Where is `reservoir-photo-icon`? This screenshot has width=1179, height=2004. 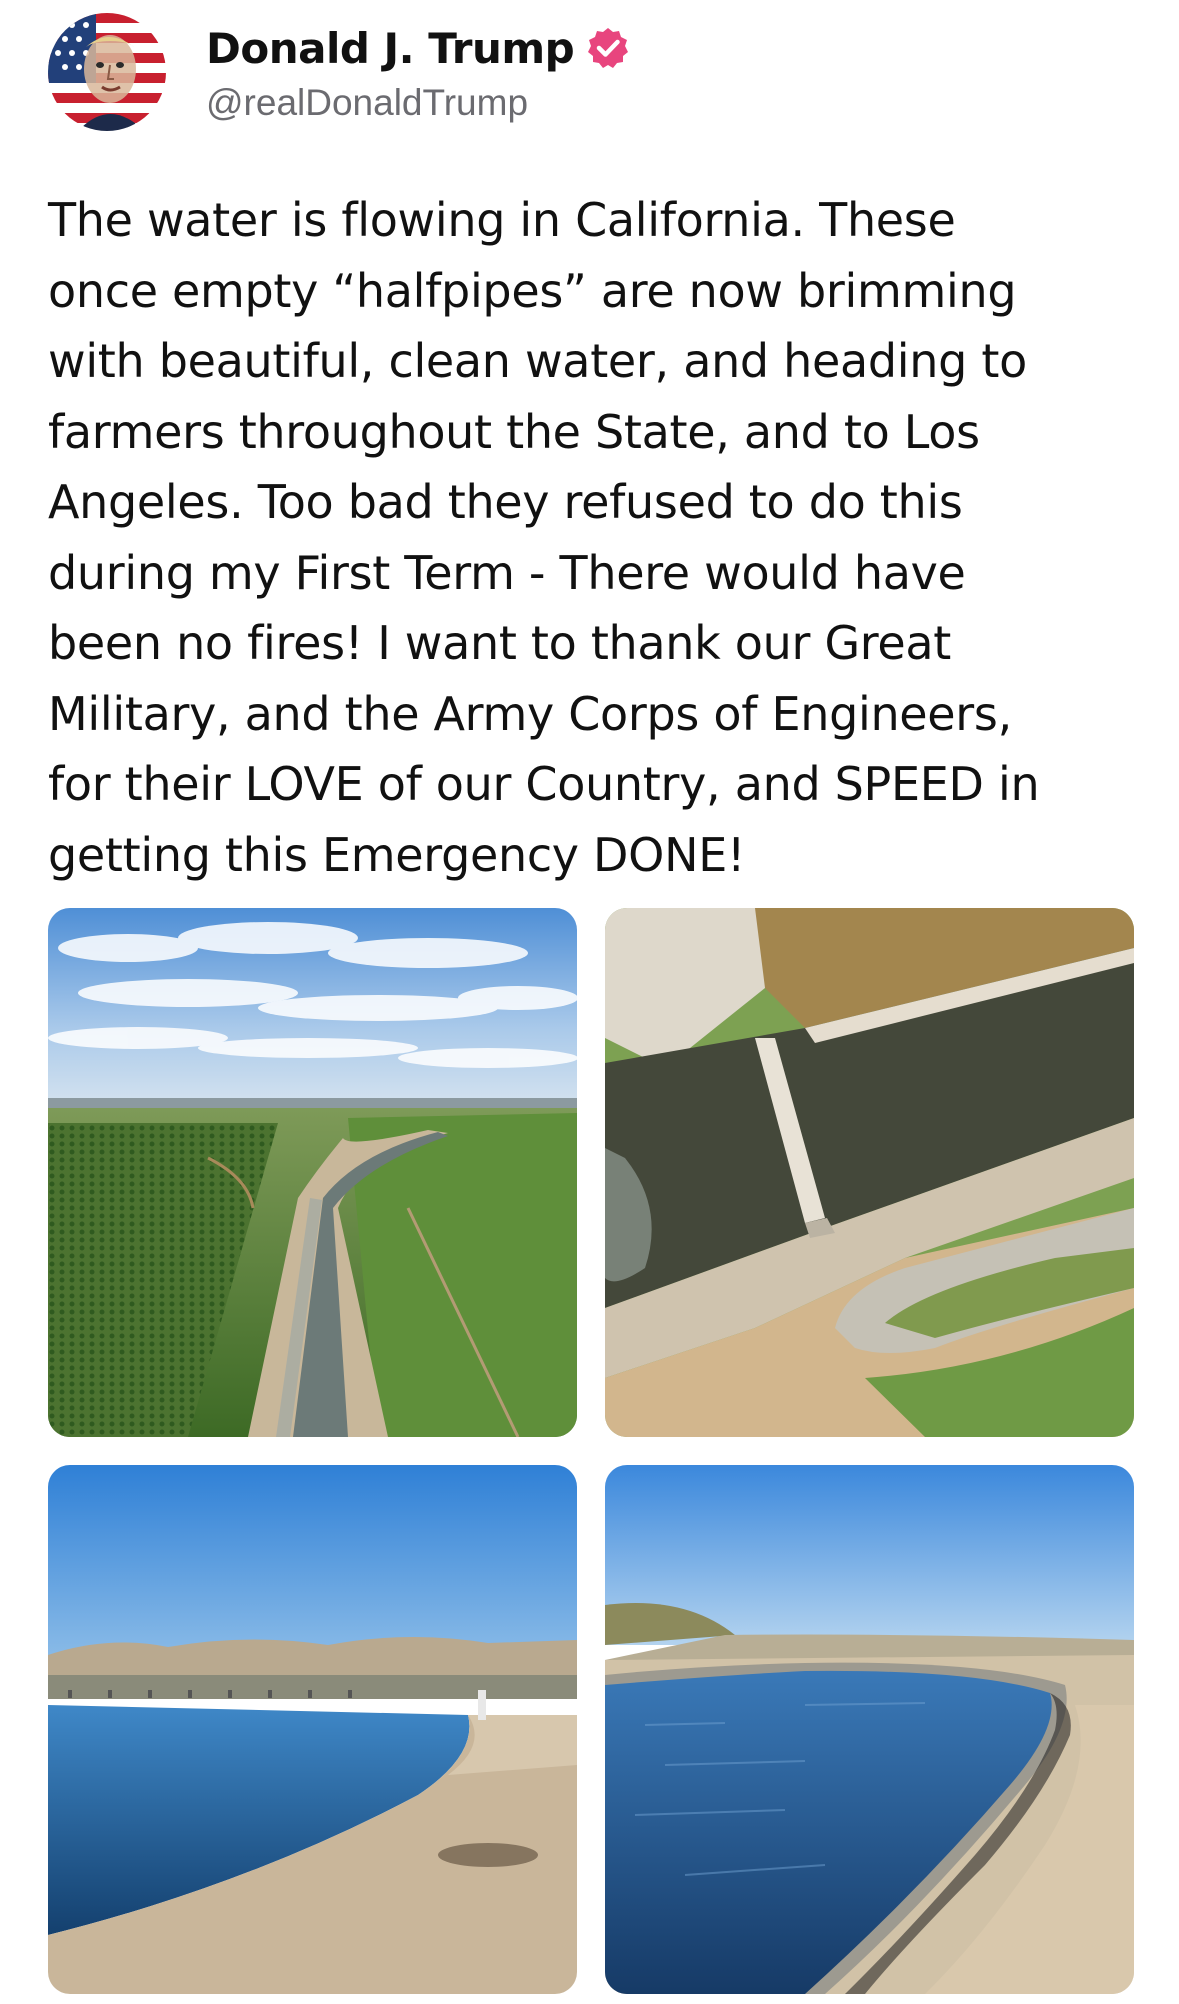 reservoir-photo-icon is located at coordinates (312, 1729).